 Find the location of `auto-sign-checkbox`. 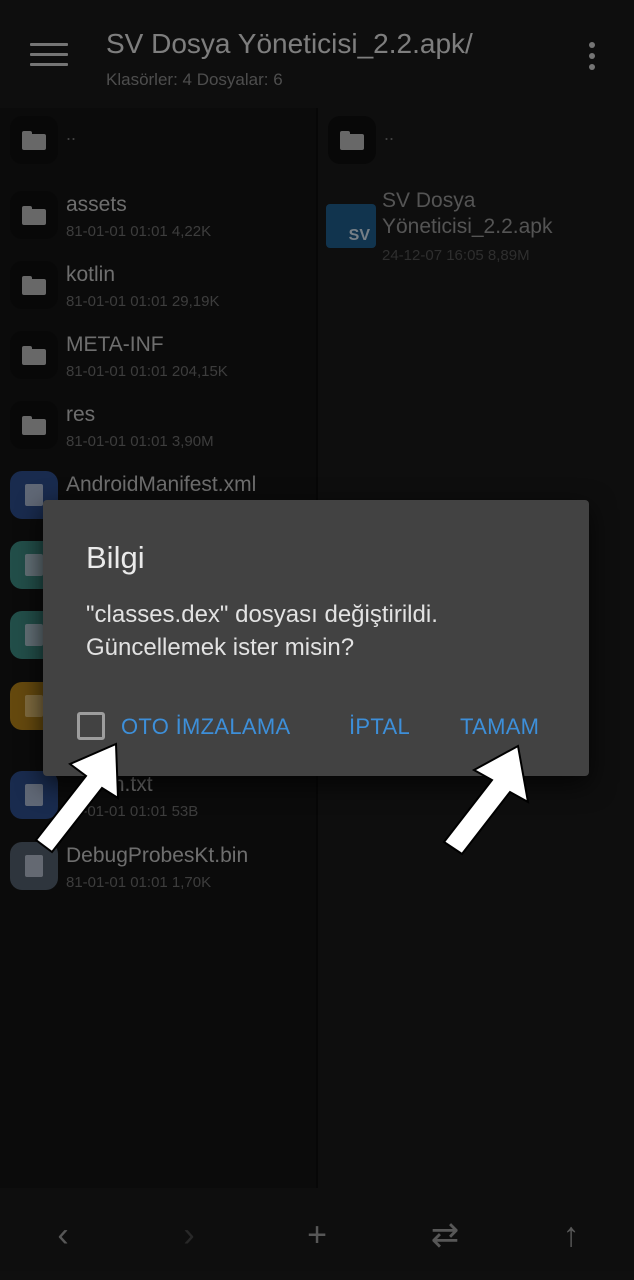

auto-sign-checkbox is located at coordinates (91, 726).